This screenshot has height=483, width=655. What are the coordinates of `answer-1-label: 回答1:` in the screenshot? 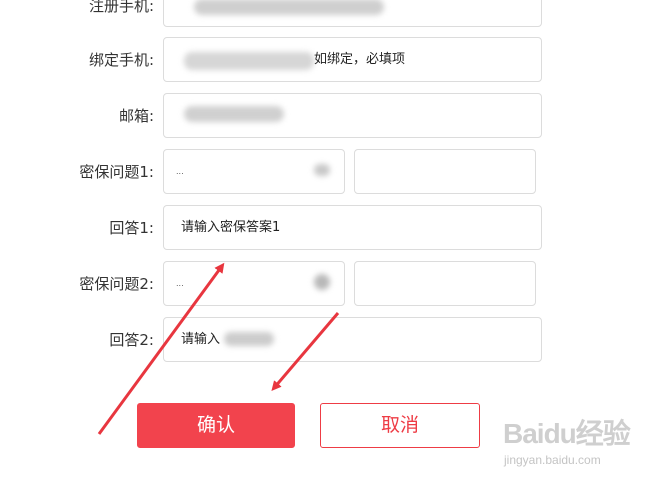 It's located at (131, 228).